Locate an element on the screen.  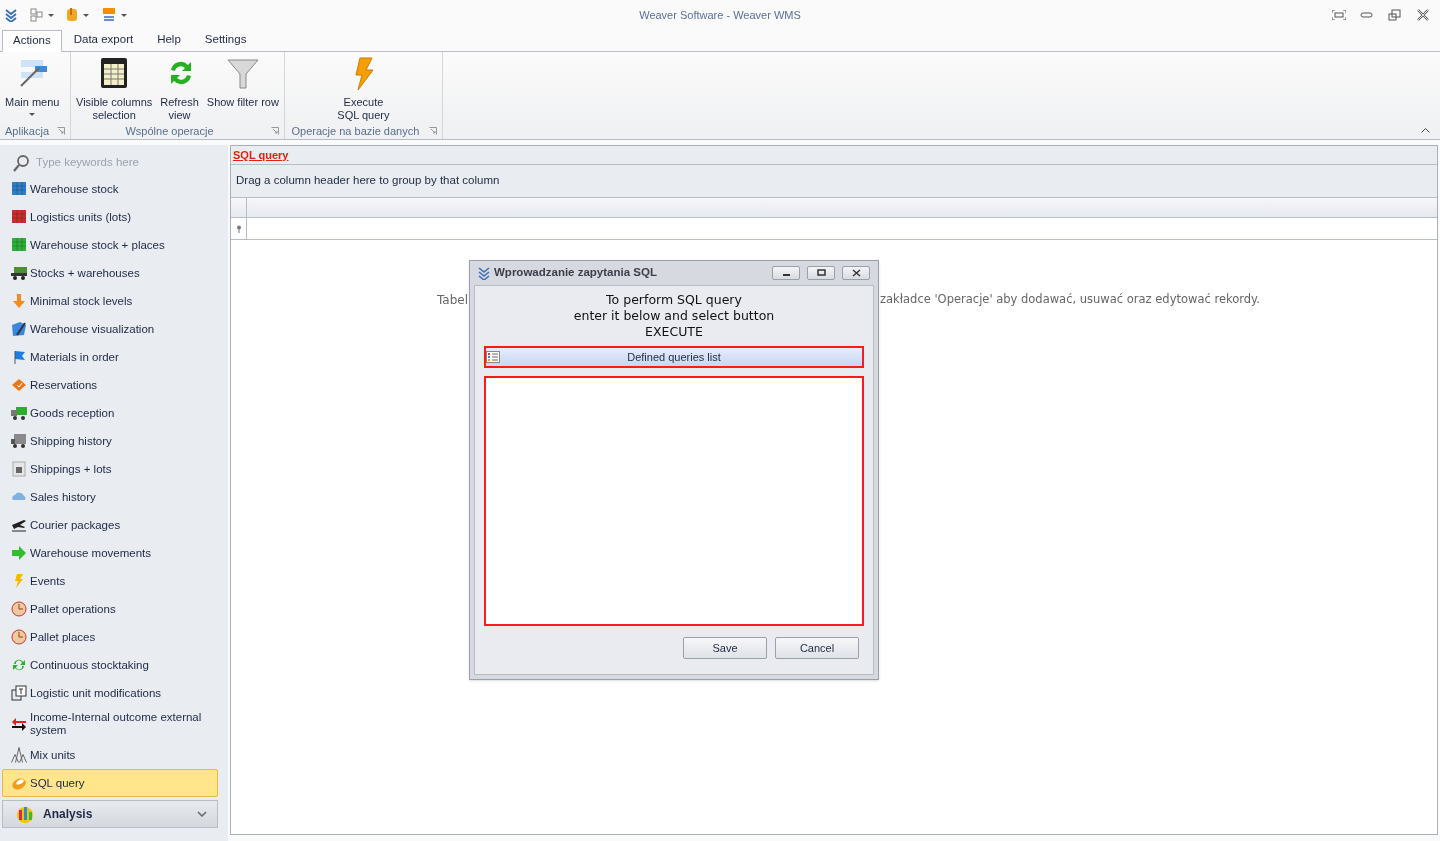
close-button is located at coordinates (856, 273).